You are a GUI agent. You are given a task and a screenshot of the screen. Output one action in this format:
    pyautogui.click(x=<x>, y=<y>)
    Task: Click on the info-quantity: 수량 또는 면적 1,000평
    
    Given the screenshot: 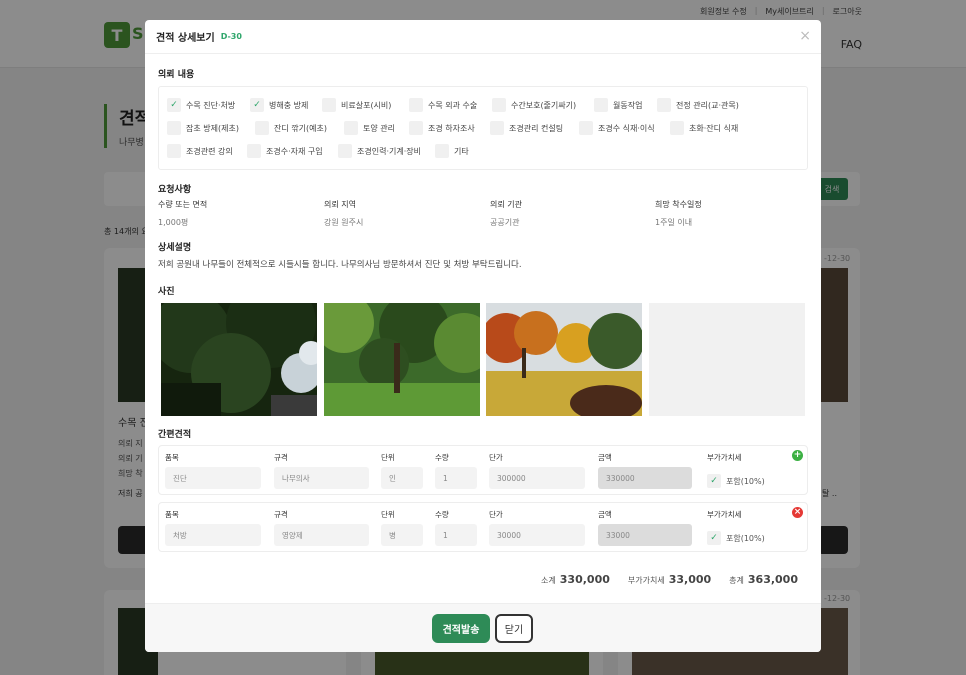 What is the action you would take?
    pyautogui.click(x=182, y=213)
    